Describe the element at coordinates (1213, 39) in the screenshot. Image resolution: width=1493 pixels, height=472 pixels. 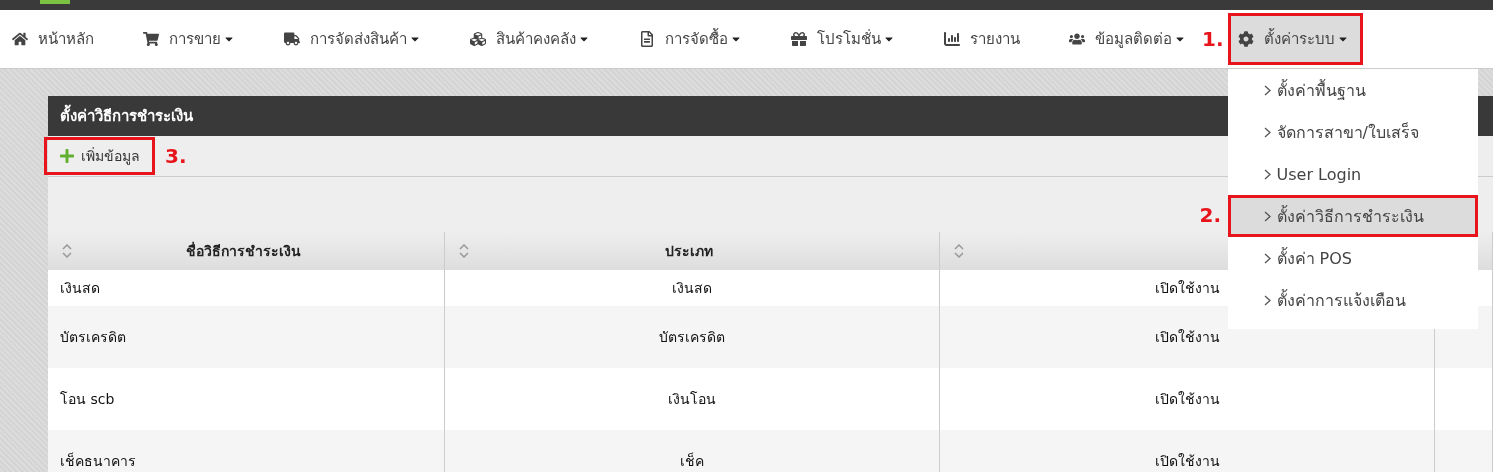
I see `step-marker: 1.` at that location.